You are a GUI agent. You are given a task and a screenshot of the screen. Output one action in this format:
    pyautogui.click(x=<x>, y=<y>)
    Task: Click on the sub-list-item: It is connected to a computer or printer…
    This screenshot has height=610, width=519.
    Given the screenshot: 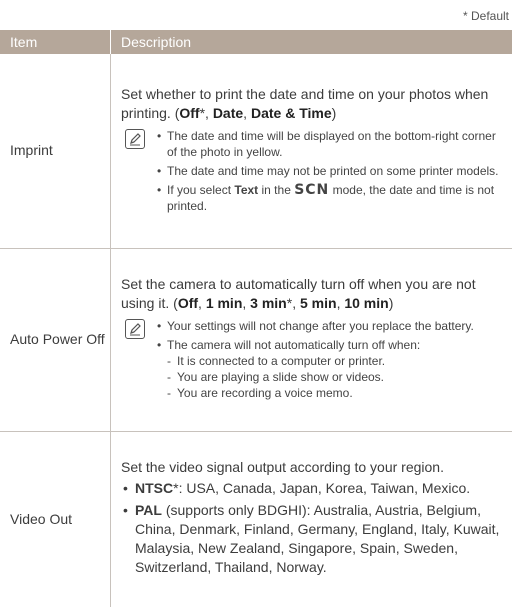 What is the action you would take?
    pyautogui.click(x=320, y=361)
    